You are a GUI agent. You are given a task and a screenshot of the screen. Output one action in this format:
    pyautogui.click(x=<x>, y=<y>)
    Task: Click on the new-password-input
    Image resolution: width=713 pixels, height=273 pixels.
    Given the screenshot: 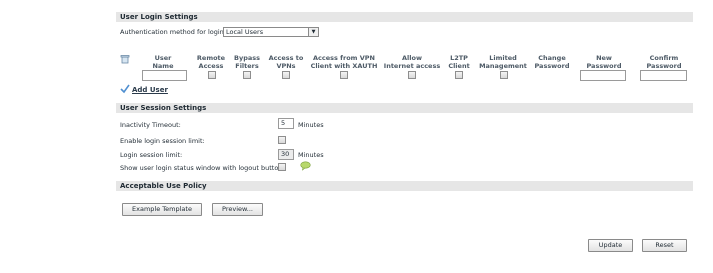 What is the action you would take?
    pyautogui.click(x=603, y=75)
    